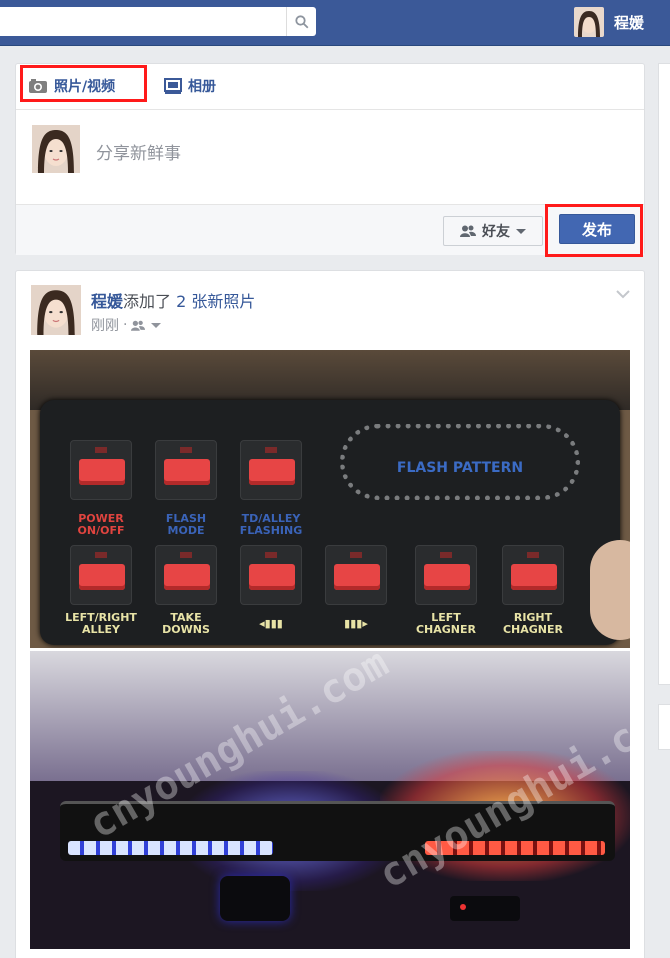  What do you see at coordinates (186, 623) in the screenshot?
I see `key-label: TAKE DOWNS` at bounding box center [186, 623].